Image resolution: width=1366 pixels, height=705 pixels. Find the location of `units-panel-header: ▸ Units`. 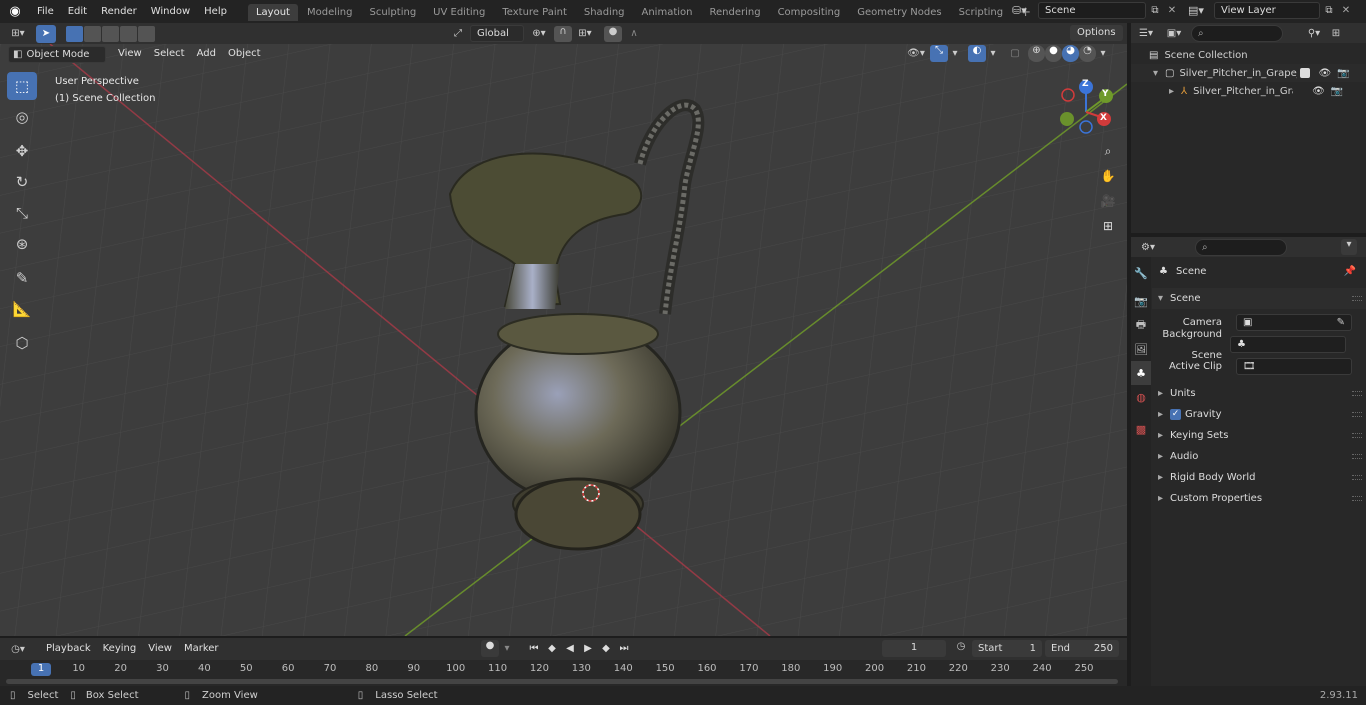

units-panel-header: ▸ Units is located at coordinates (1259, 393).